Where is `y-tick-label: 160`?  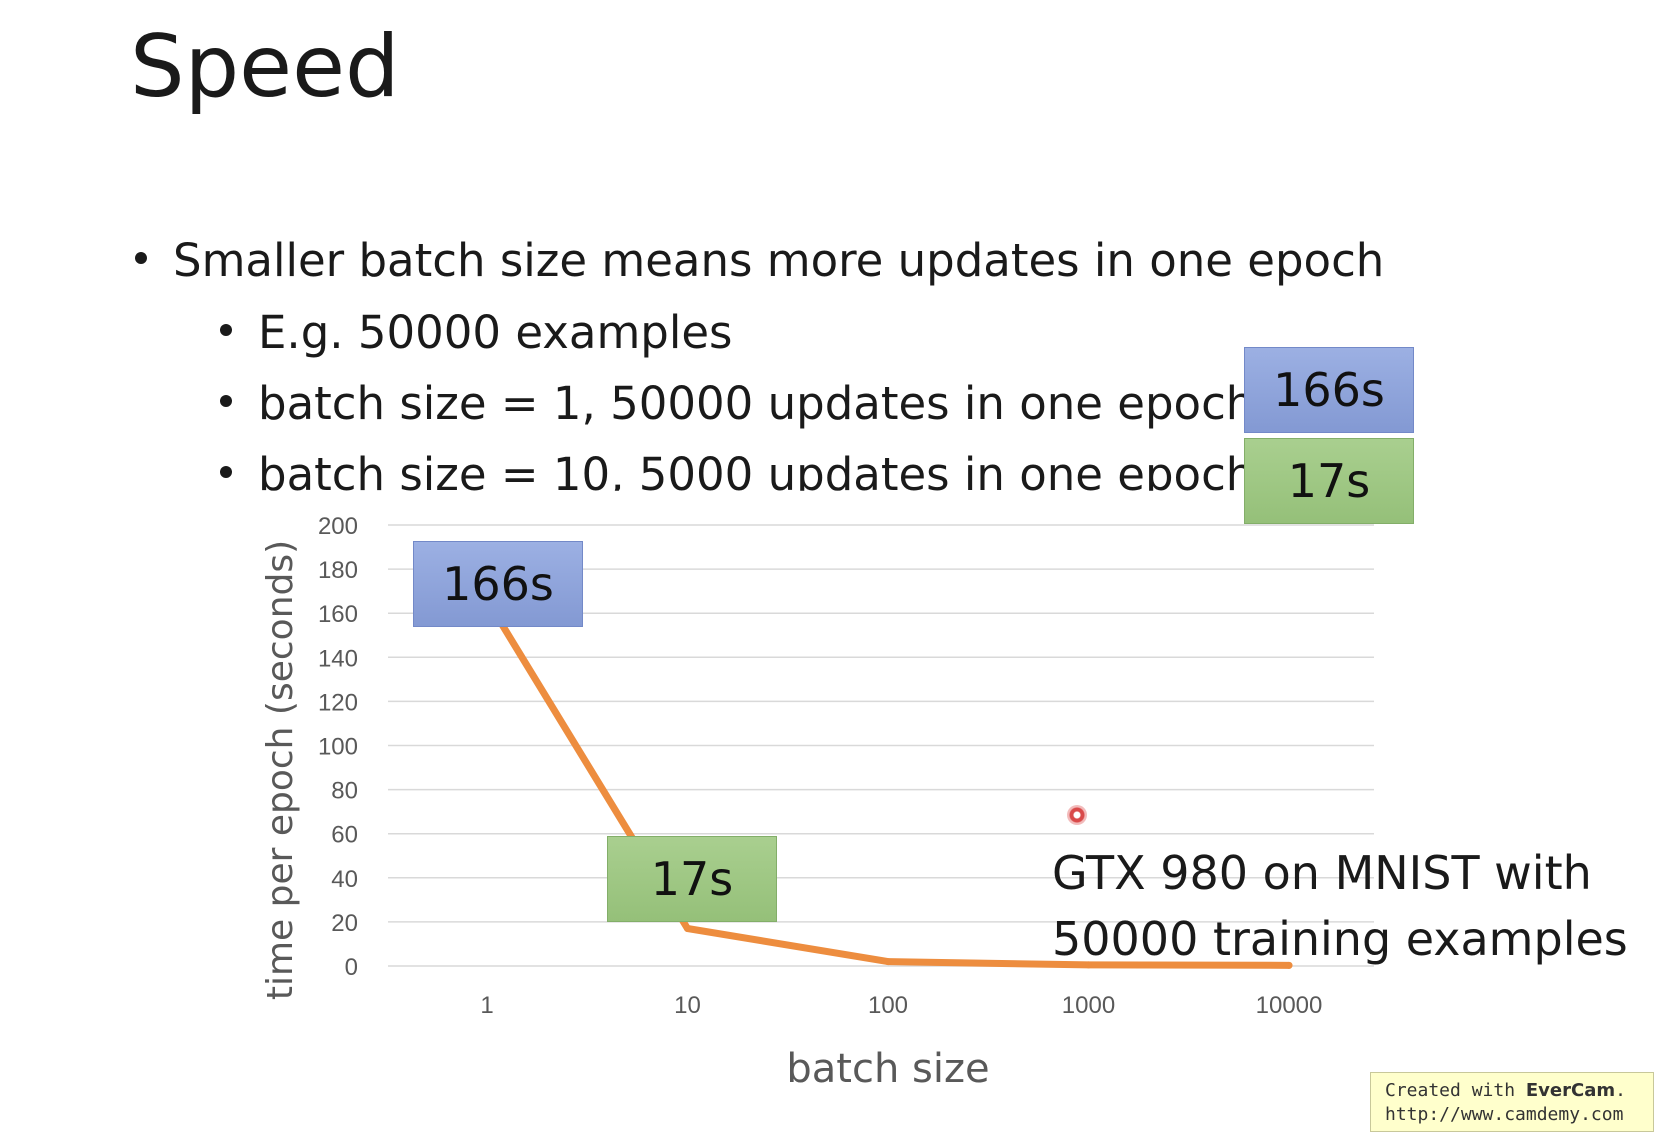 y-tick-label: 160 is located at coordinates (338, 614).